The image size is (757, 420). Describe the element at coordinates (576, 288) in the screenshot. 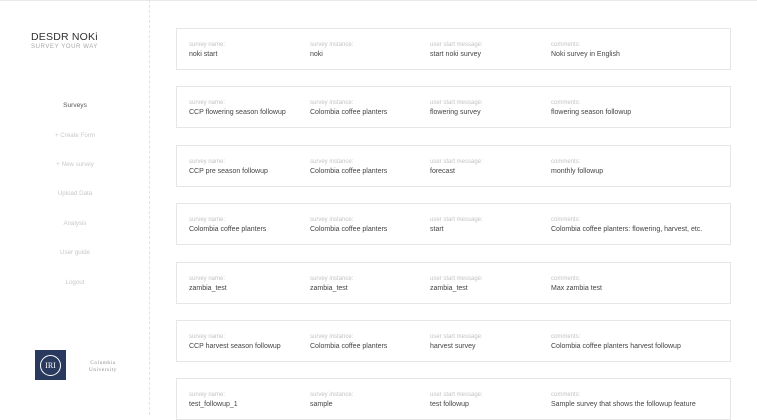

I see `survey-comments: Max zambia test` at that location.